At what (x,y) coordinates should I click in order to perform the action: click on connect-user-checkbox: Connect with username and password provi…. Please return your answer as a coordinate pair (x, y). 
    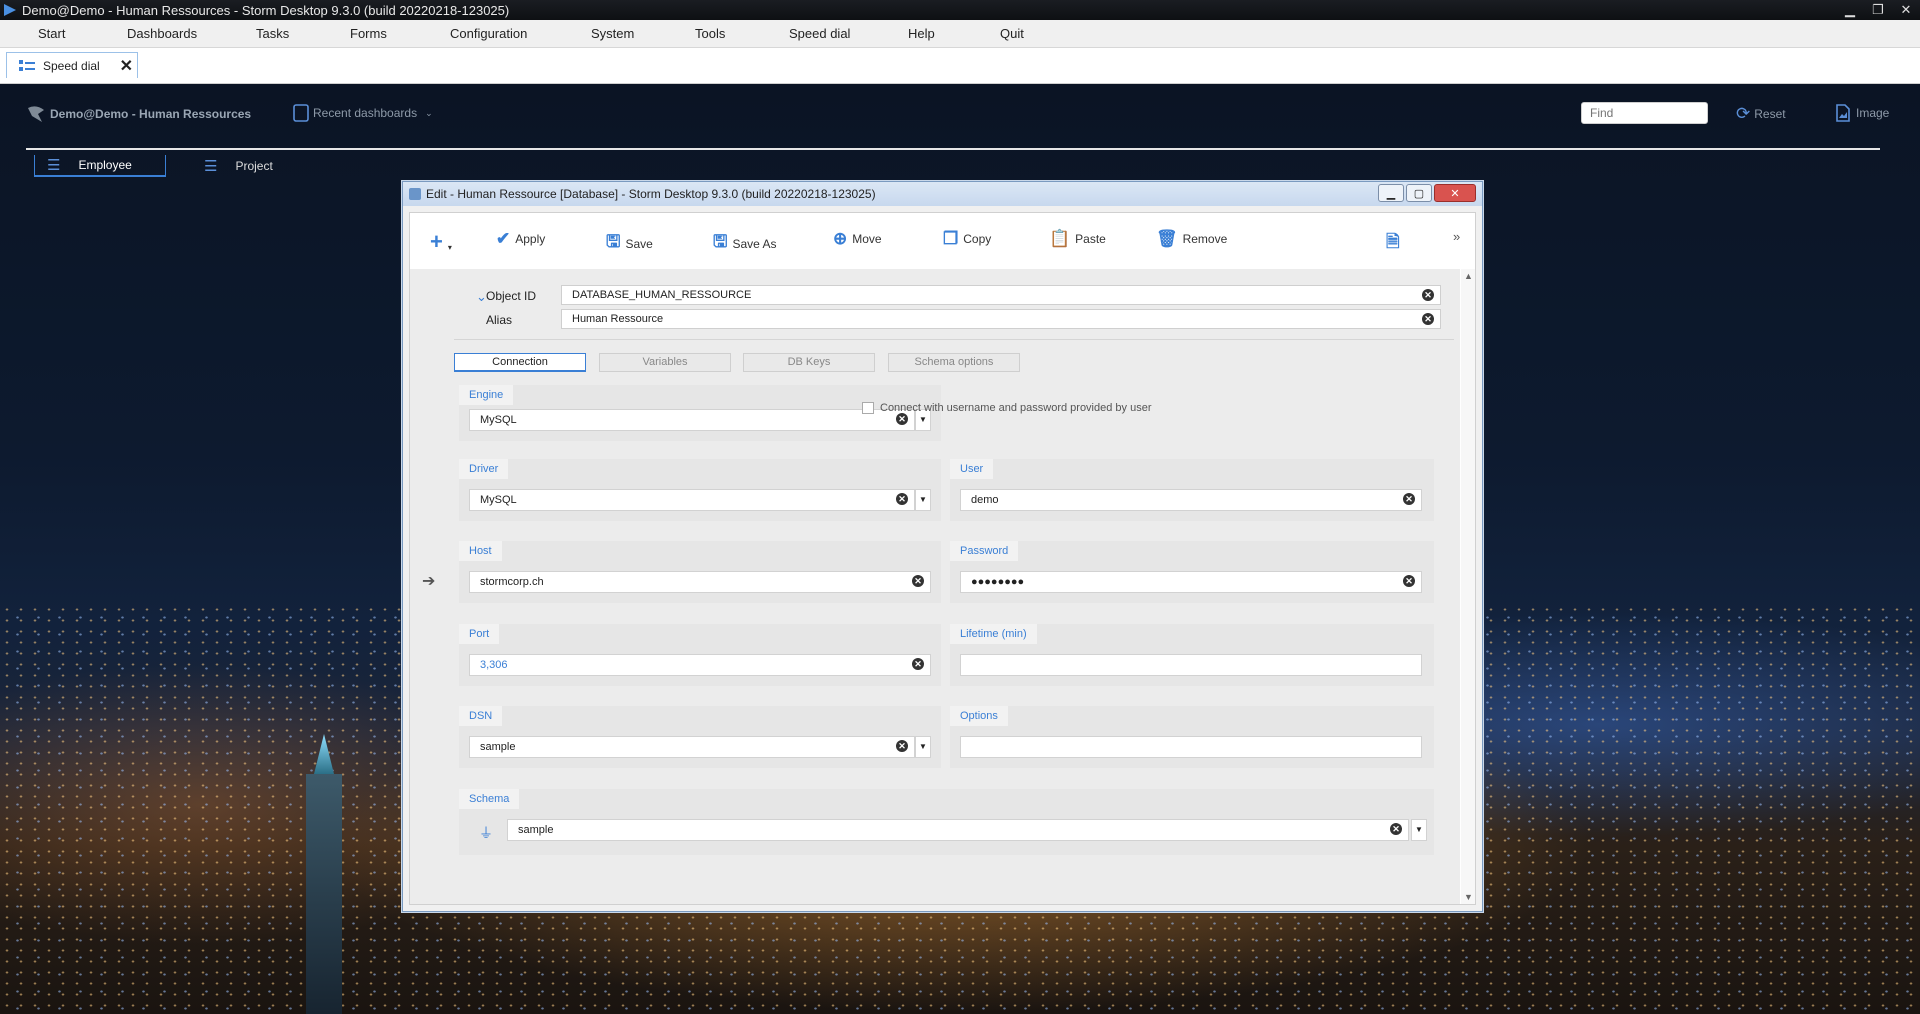
    Looking at the image, I should click on (1006, 408).